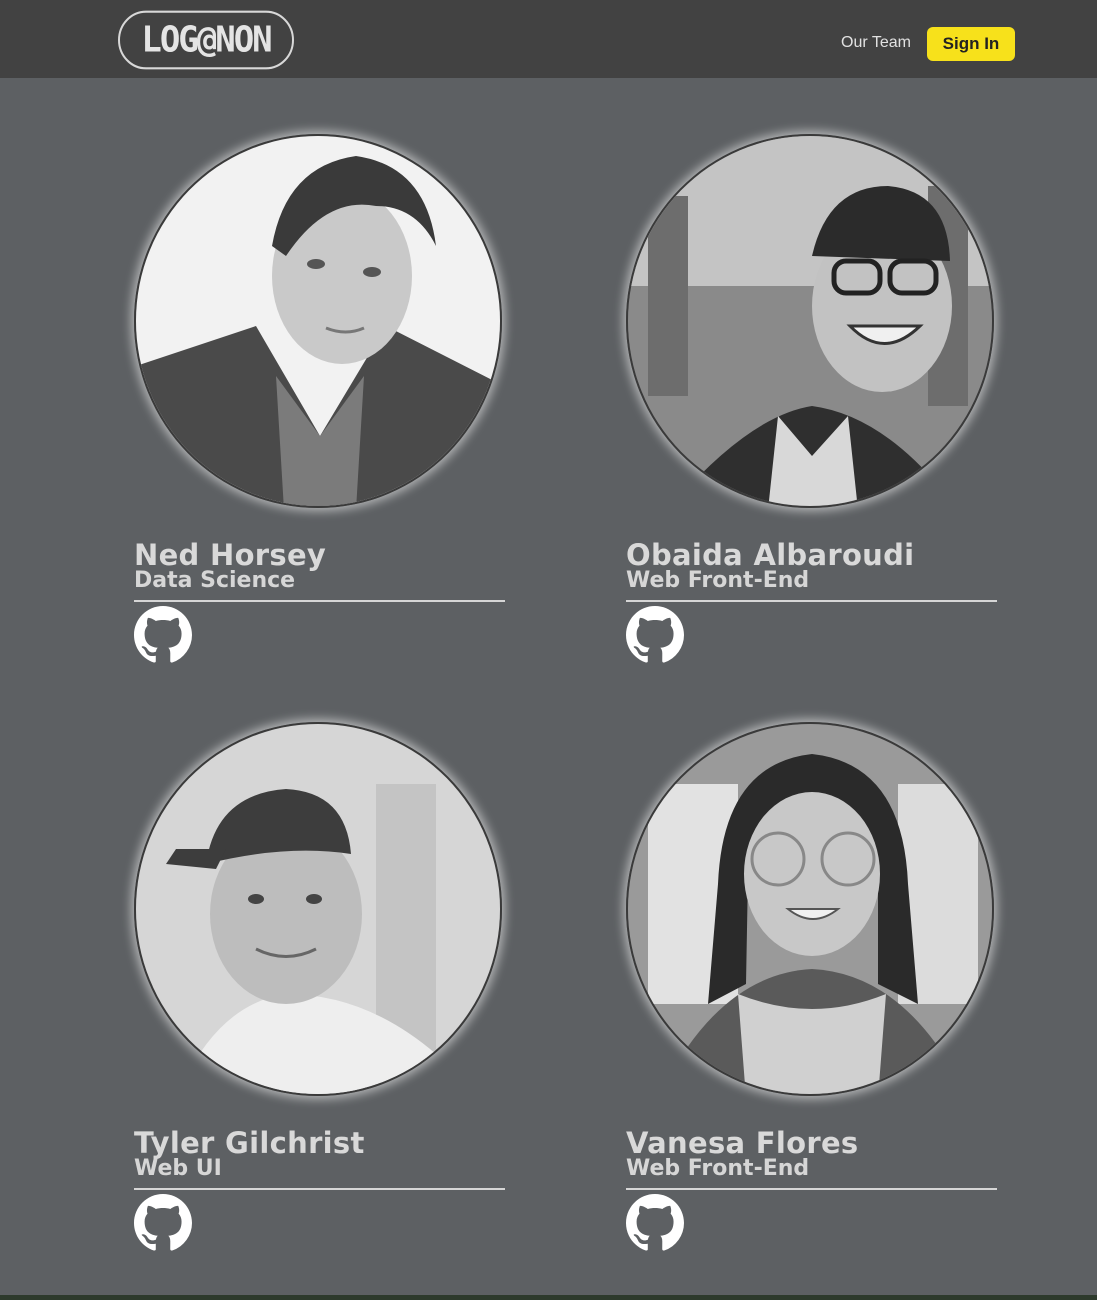  I want to click on site-header: LOG@NON Our Team Sign In, so click(548, 39).